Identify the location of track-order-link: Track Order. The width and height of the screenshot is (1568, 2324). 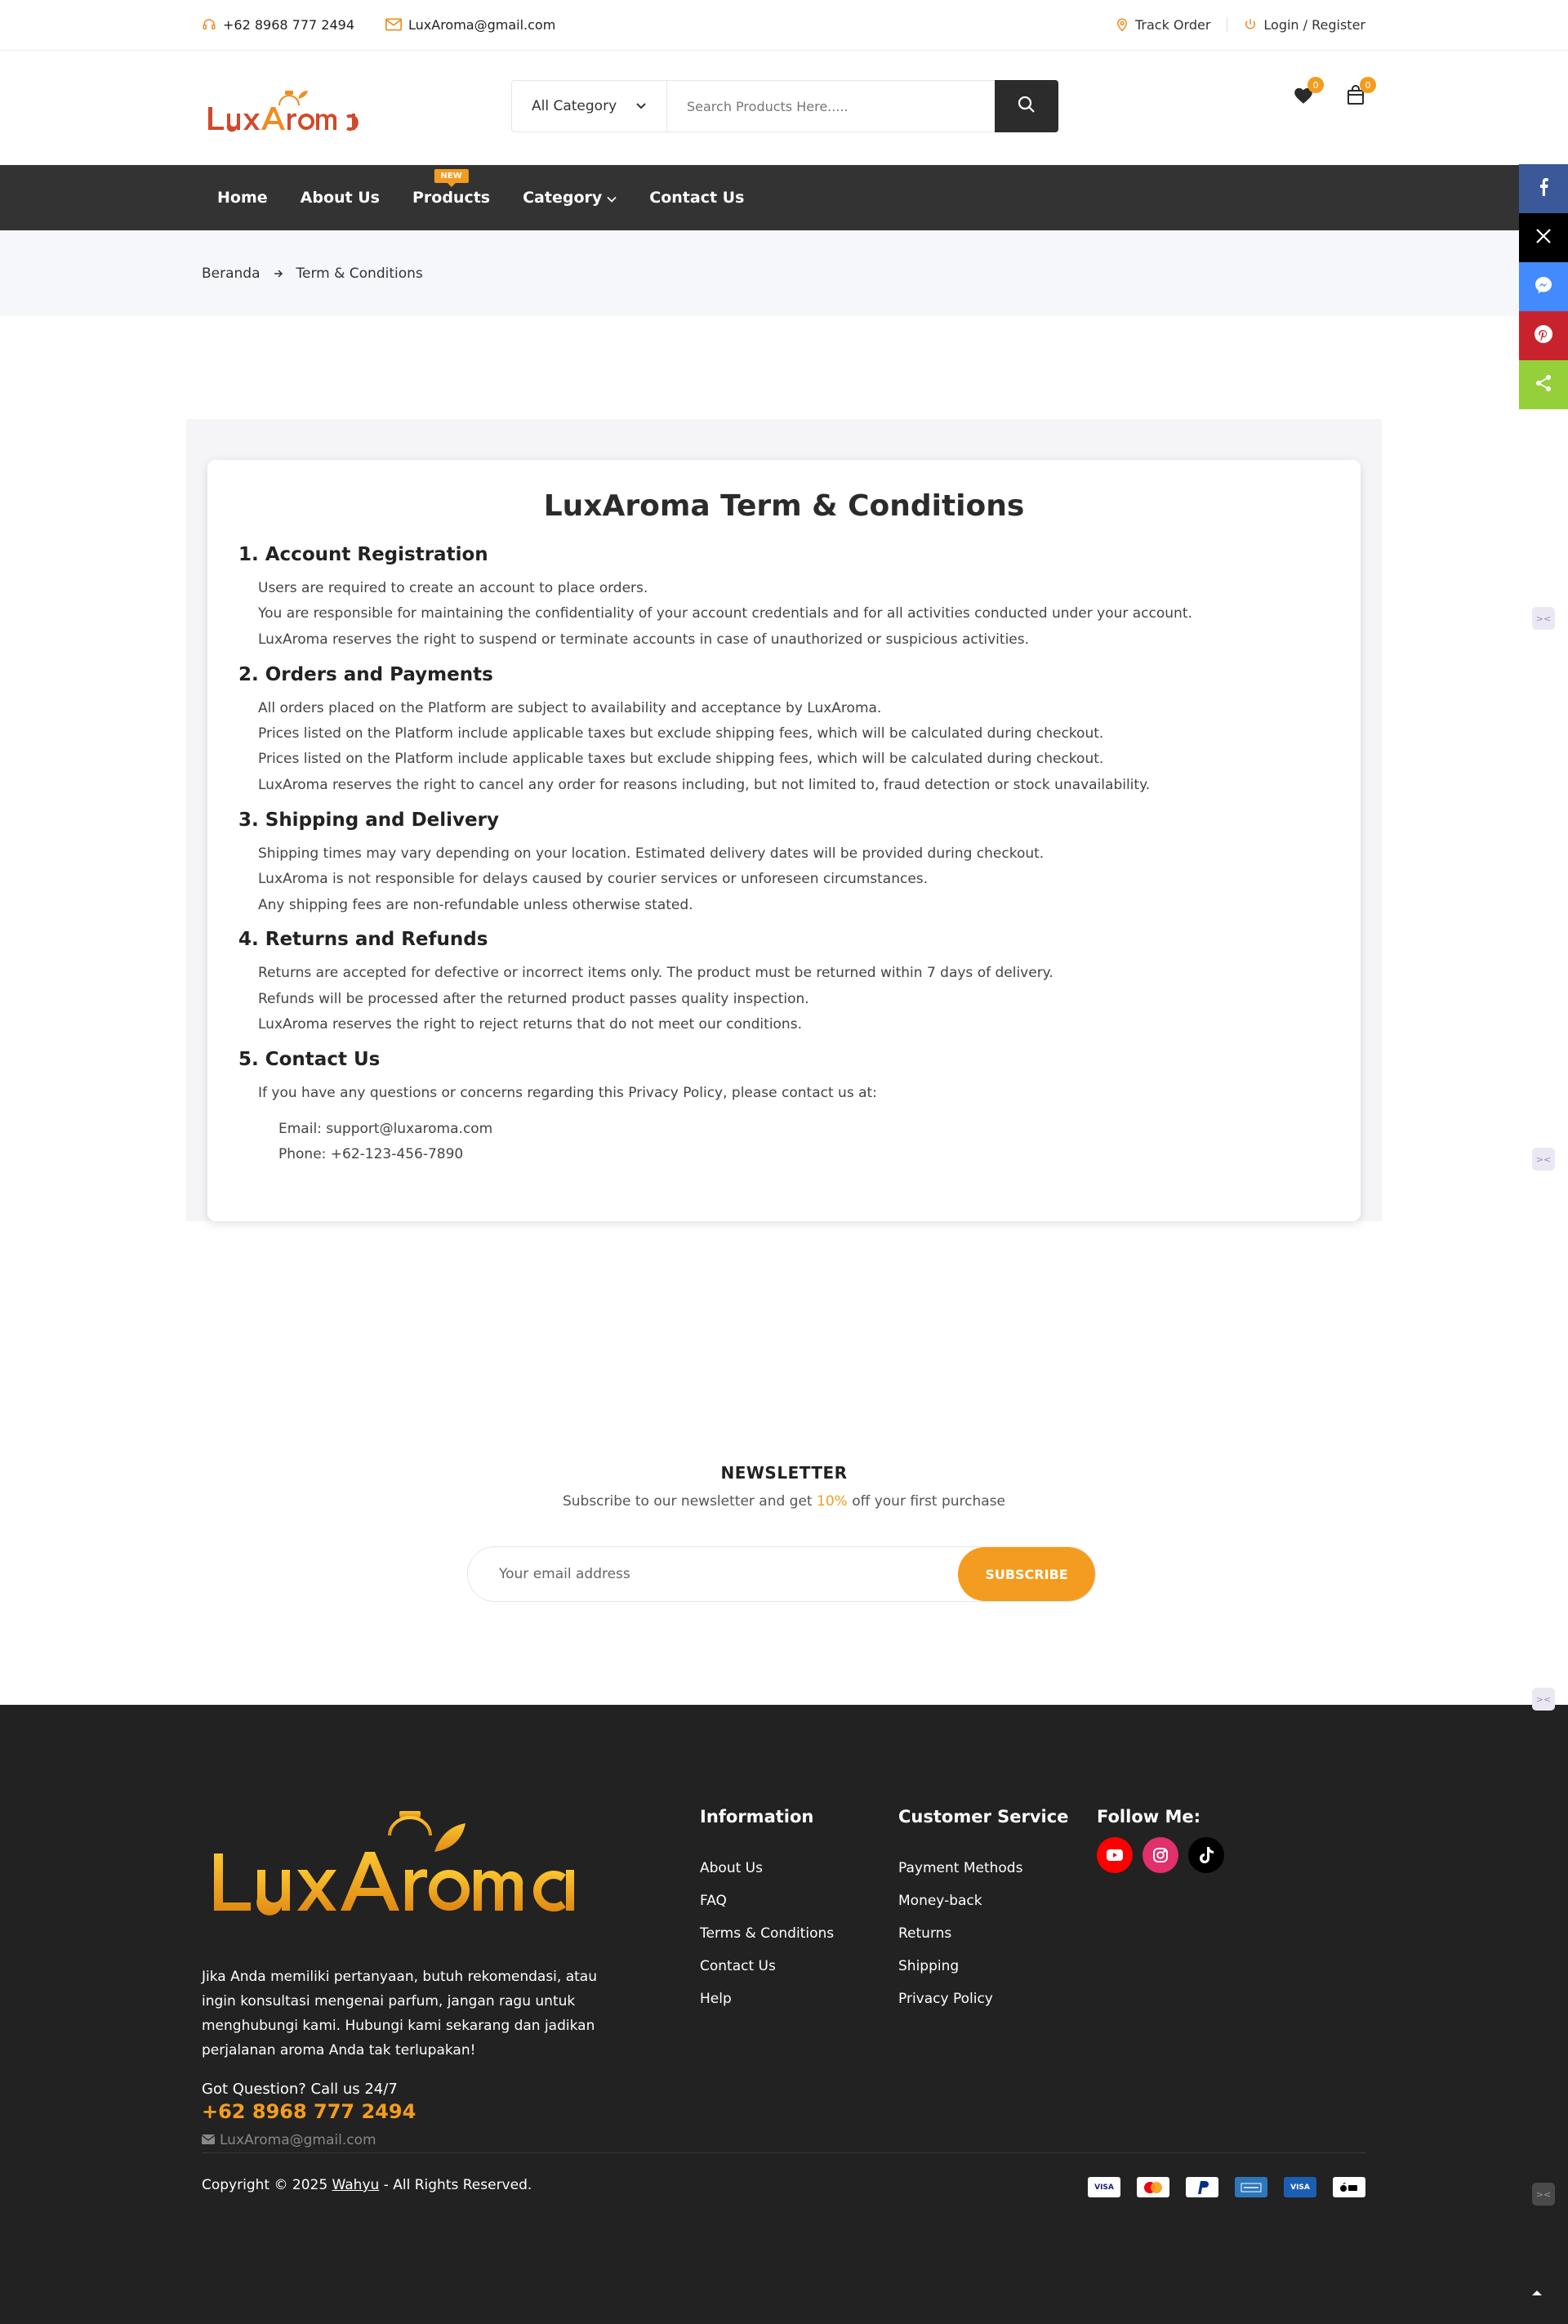
(1163, 25).